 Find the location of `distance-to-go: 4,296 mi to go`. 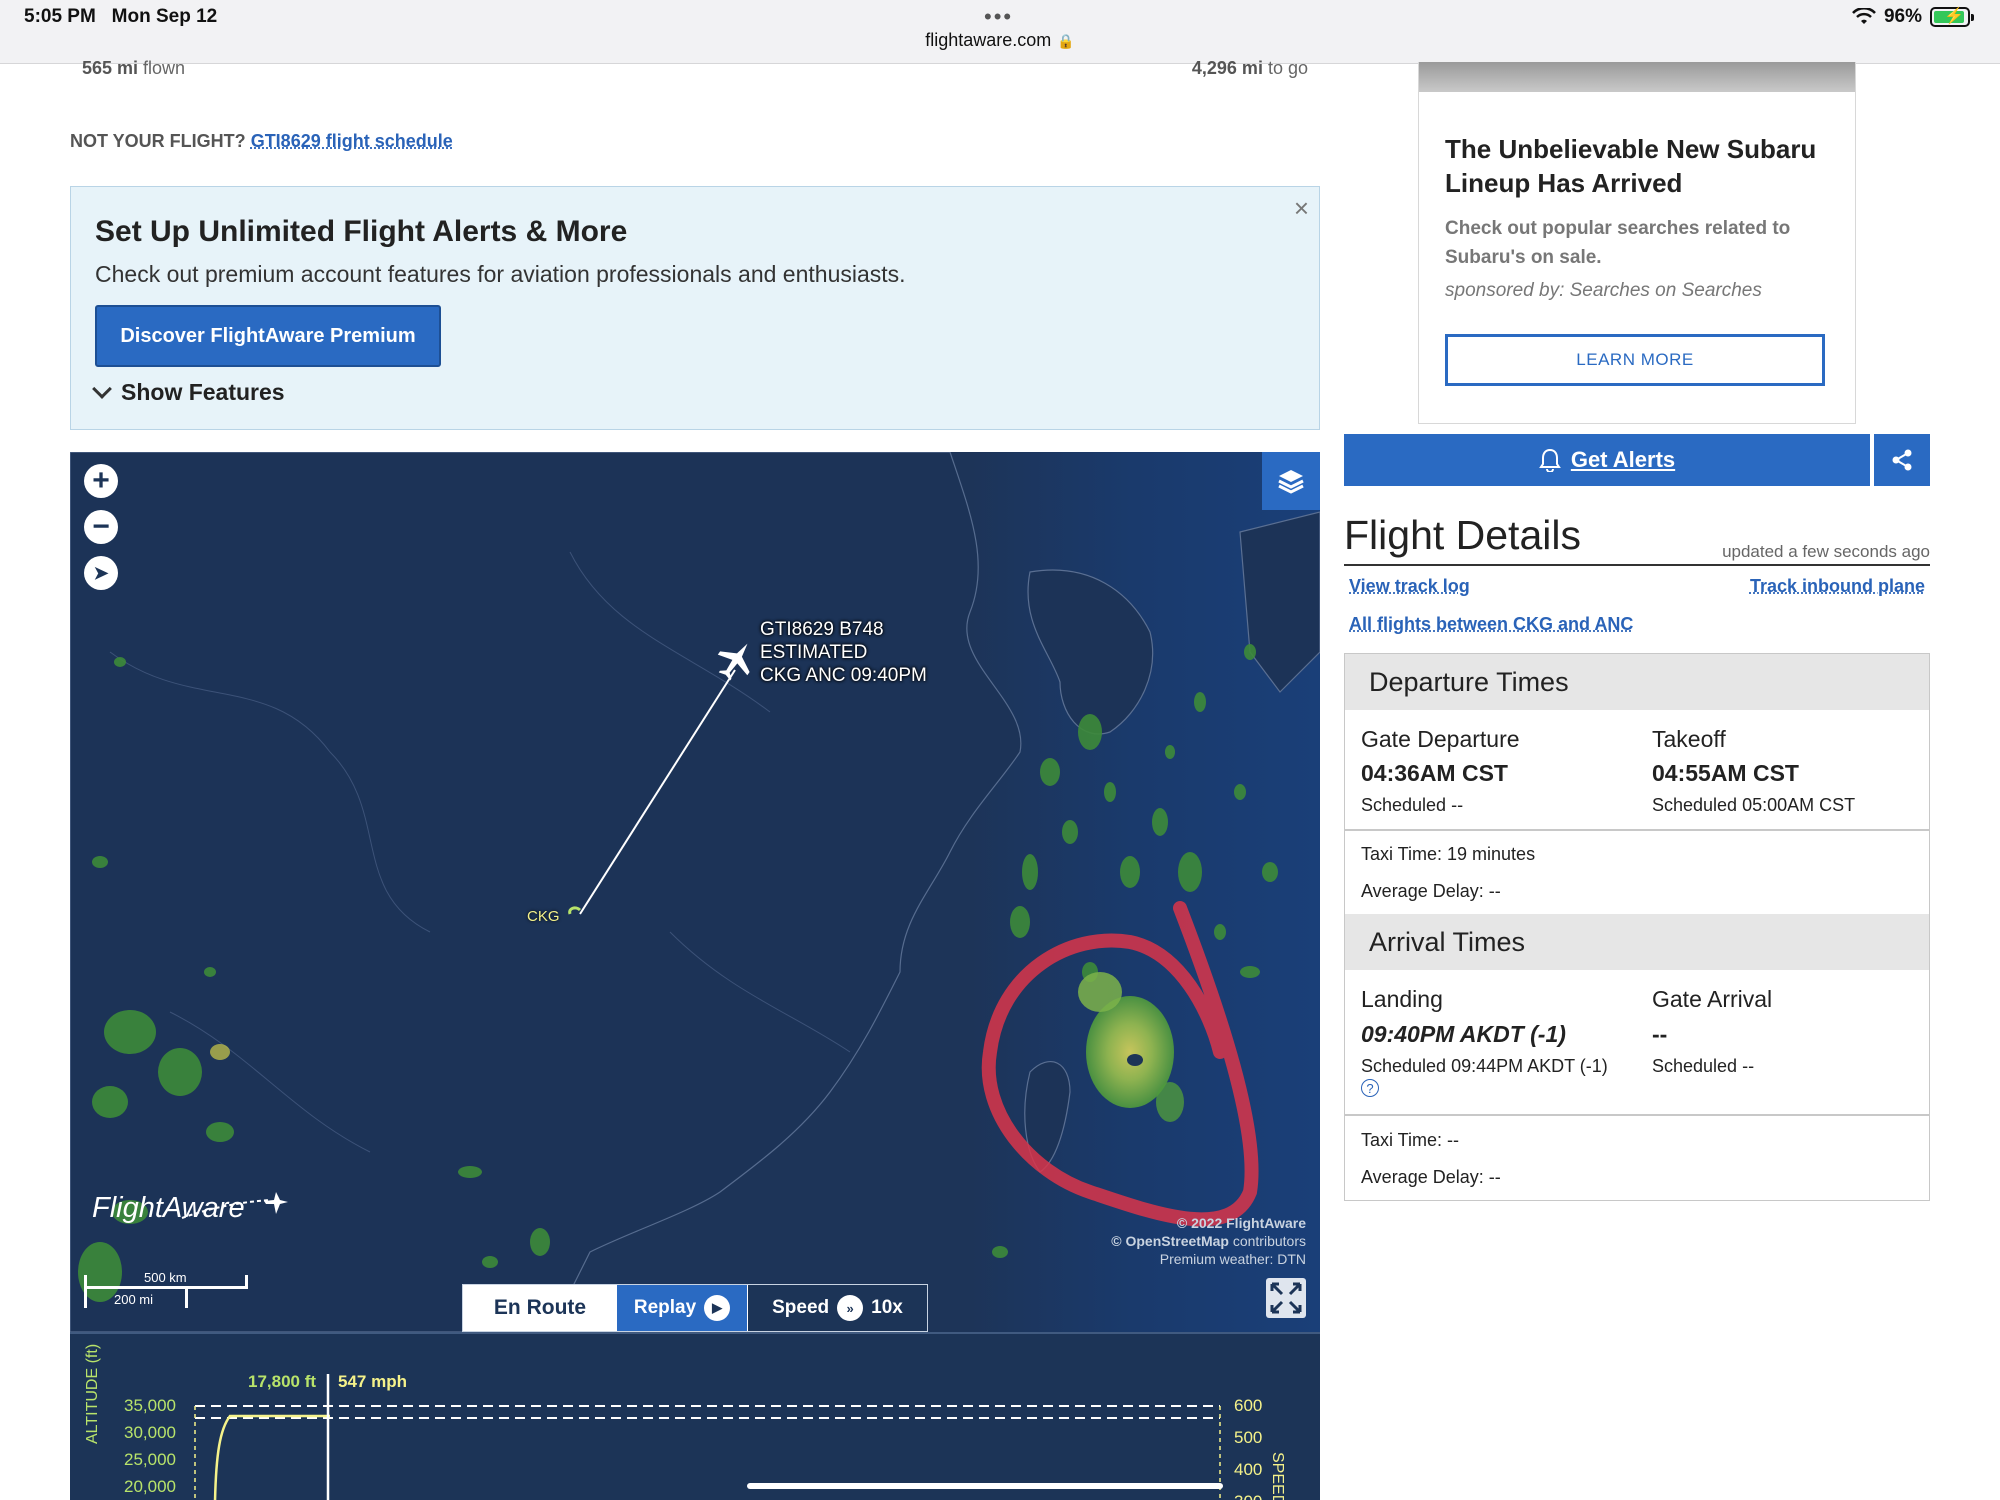

distance-to-go: 4,296 mi to go is located at coordinates (1249, 68).